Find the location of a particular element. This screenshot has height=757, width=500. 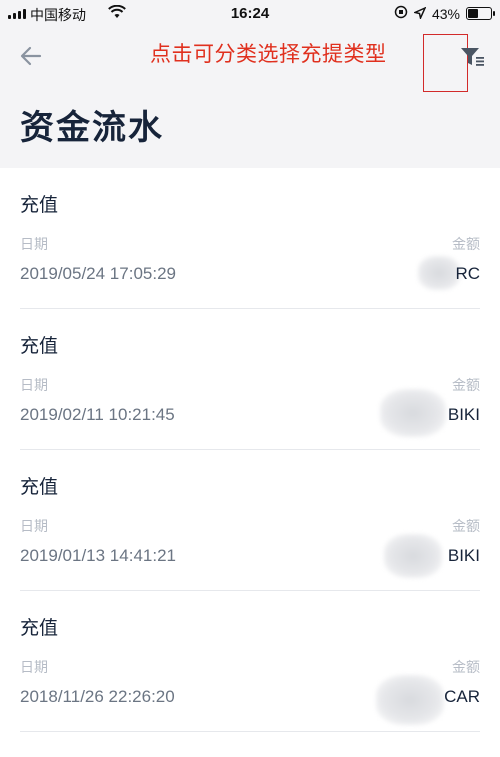

page-title: 资金流水 is located at coordinates (92, 128).